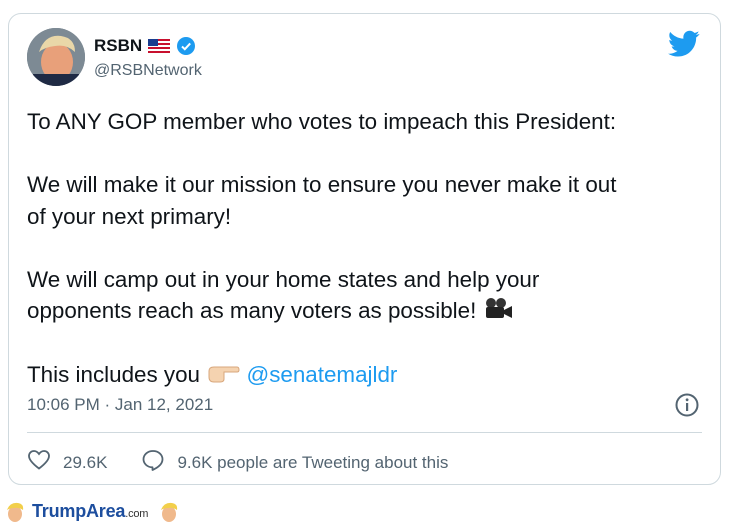  Describe the element at coordinates (159, 46) in the screenshot. I see `us-flag-icon` at that location.